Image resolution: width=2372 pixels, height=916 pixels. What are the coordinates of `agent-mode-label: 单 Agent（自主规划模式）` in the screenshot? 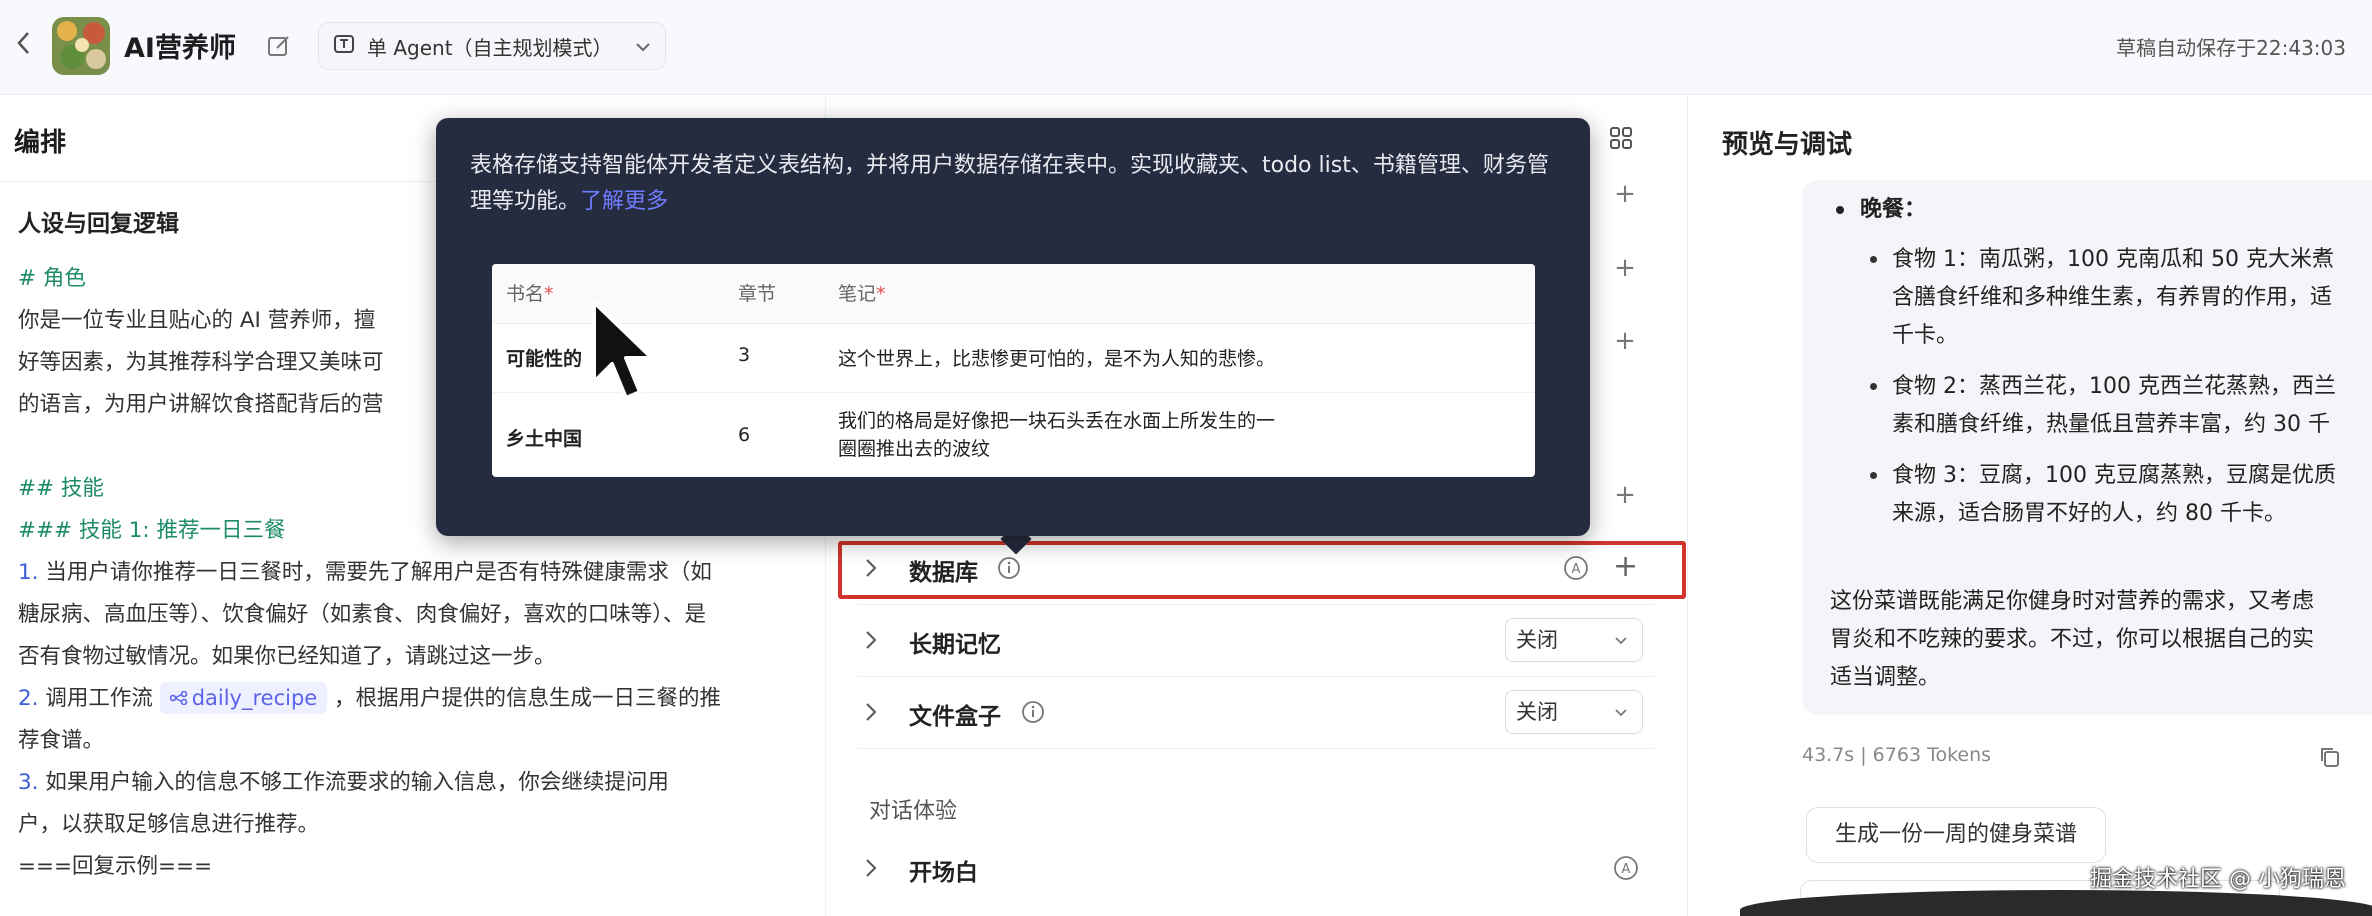 It's located at (490, 47).